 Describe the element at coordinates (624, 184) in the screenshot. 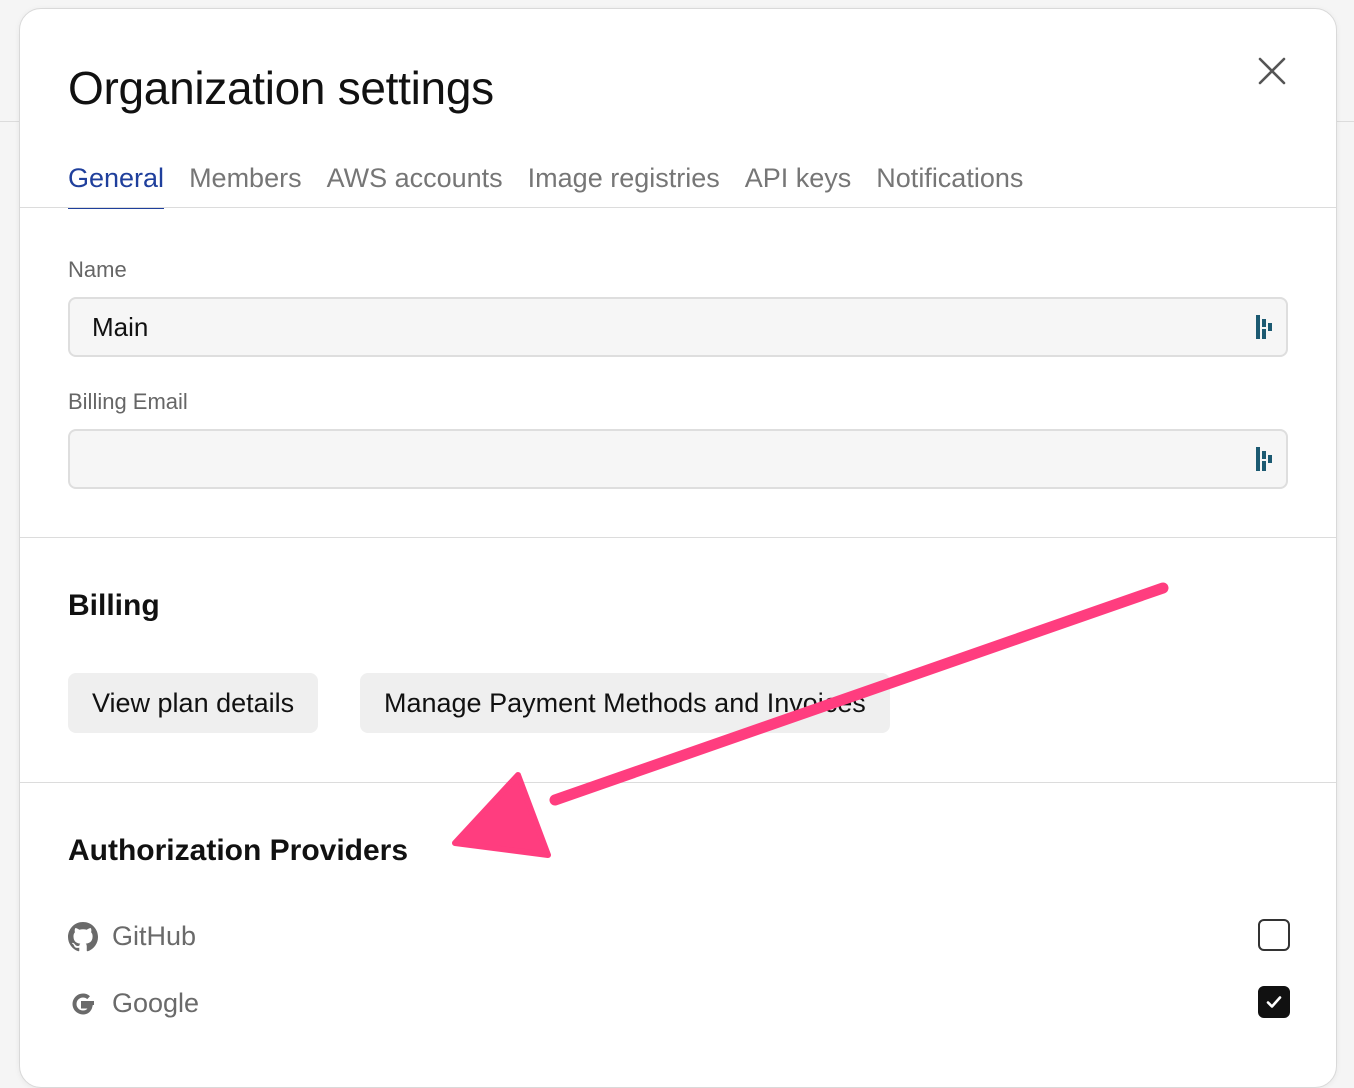

I see `tab-image-registries: Image registries` at that location.